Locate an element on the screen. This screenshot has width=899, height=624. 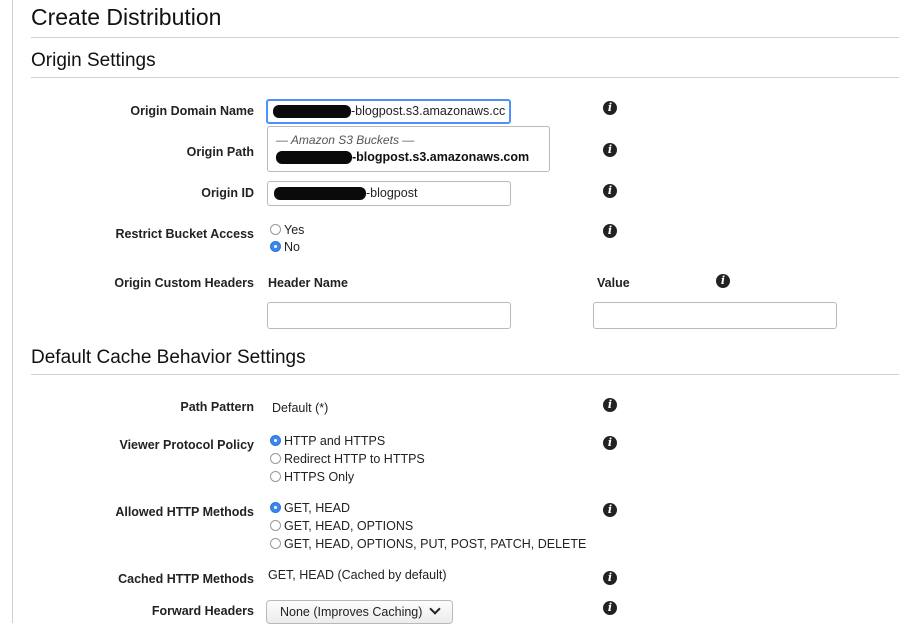
origin-id-label: Origin ID is located at coordinates (227, 193).